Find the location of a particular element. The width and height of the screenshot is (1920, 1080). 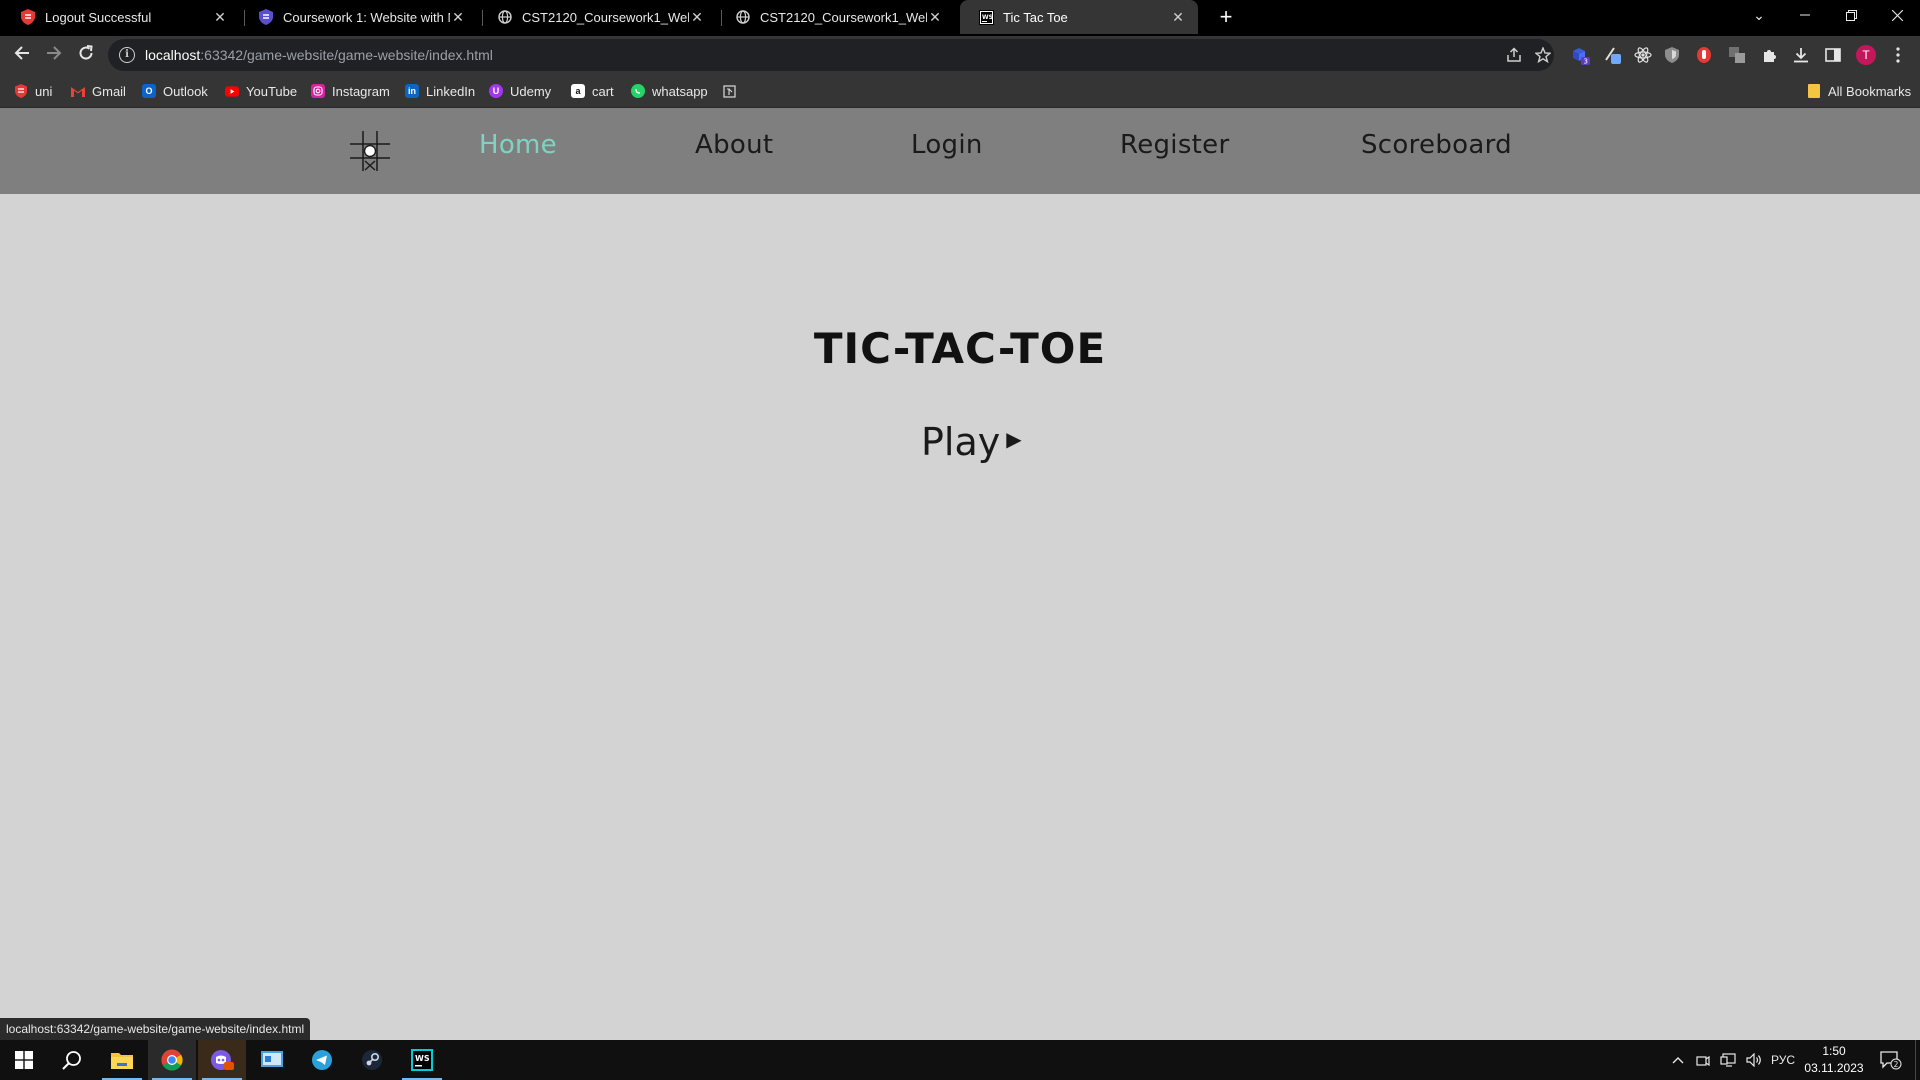

outlook-icon: O is located at coordinates (149, 91).